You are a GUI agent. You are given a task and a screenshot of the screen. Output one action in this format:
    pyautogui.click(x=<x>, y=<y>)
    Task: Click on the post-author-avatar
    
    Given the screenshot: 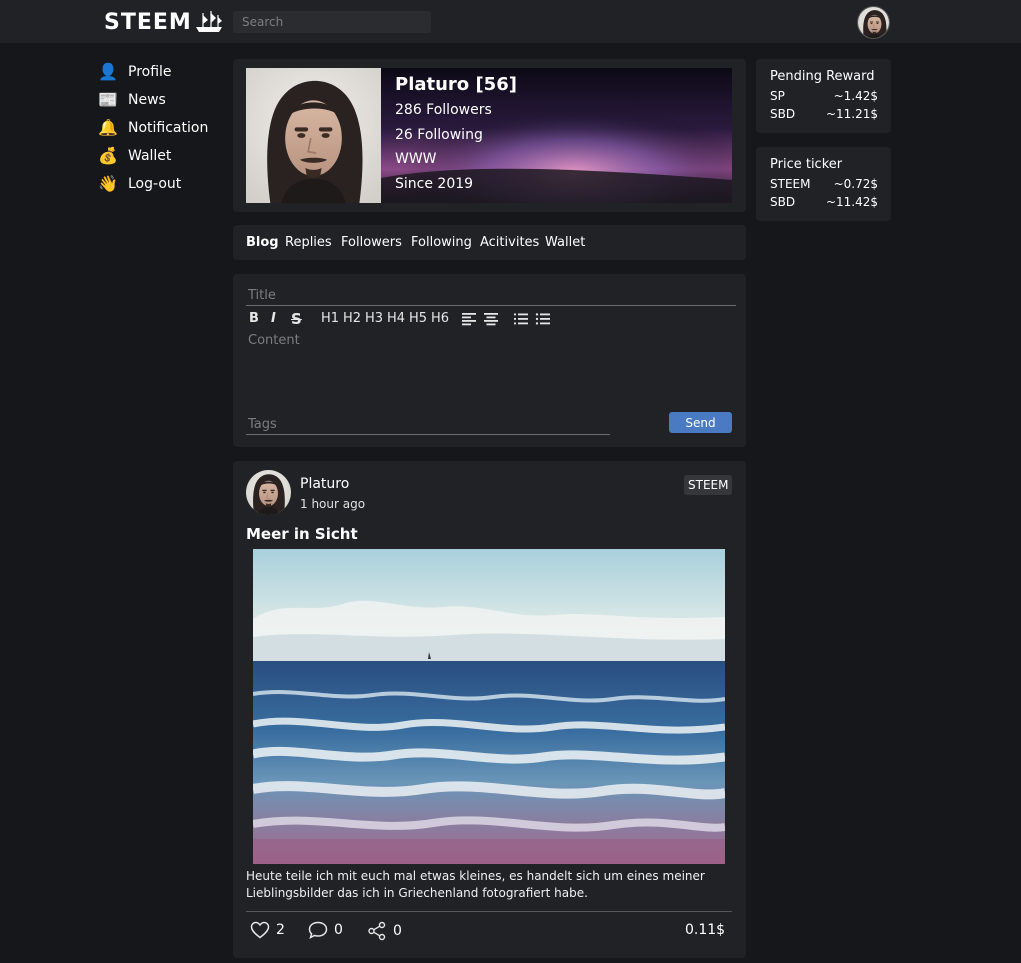 What is the action you would take?
    pyautogui.click(x=268, y=492)
    